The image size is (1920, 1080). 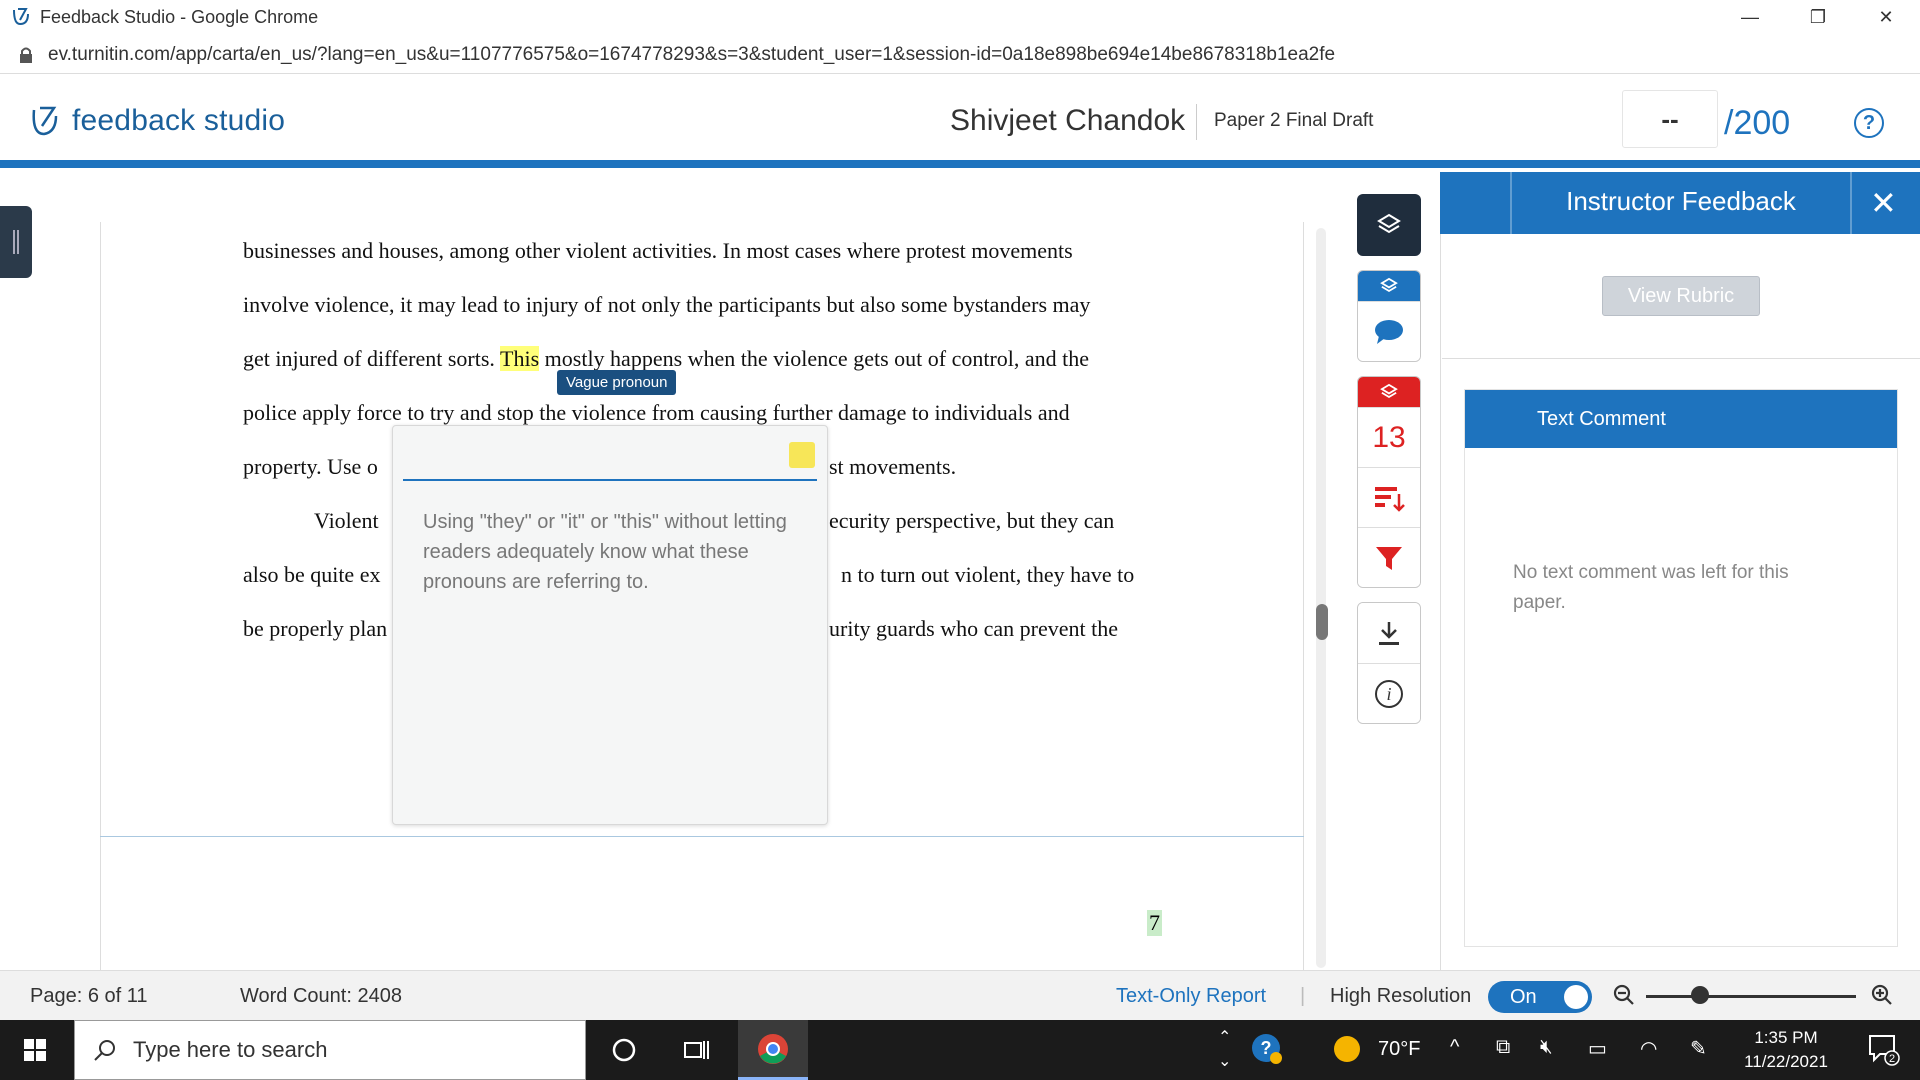 What do you see at coordinates (1818, 17) in the screenshot?
I see `restore-button: ❐` at bounding box center [1818, 17].